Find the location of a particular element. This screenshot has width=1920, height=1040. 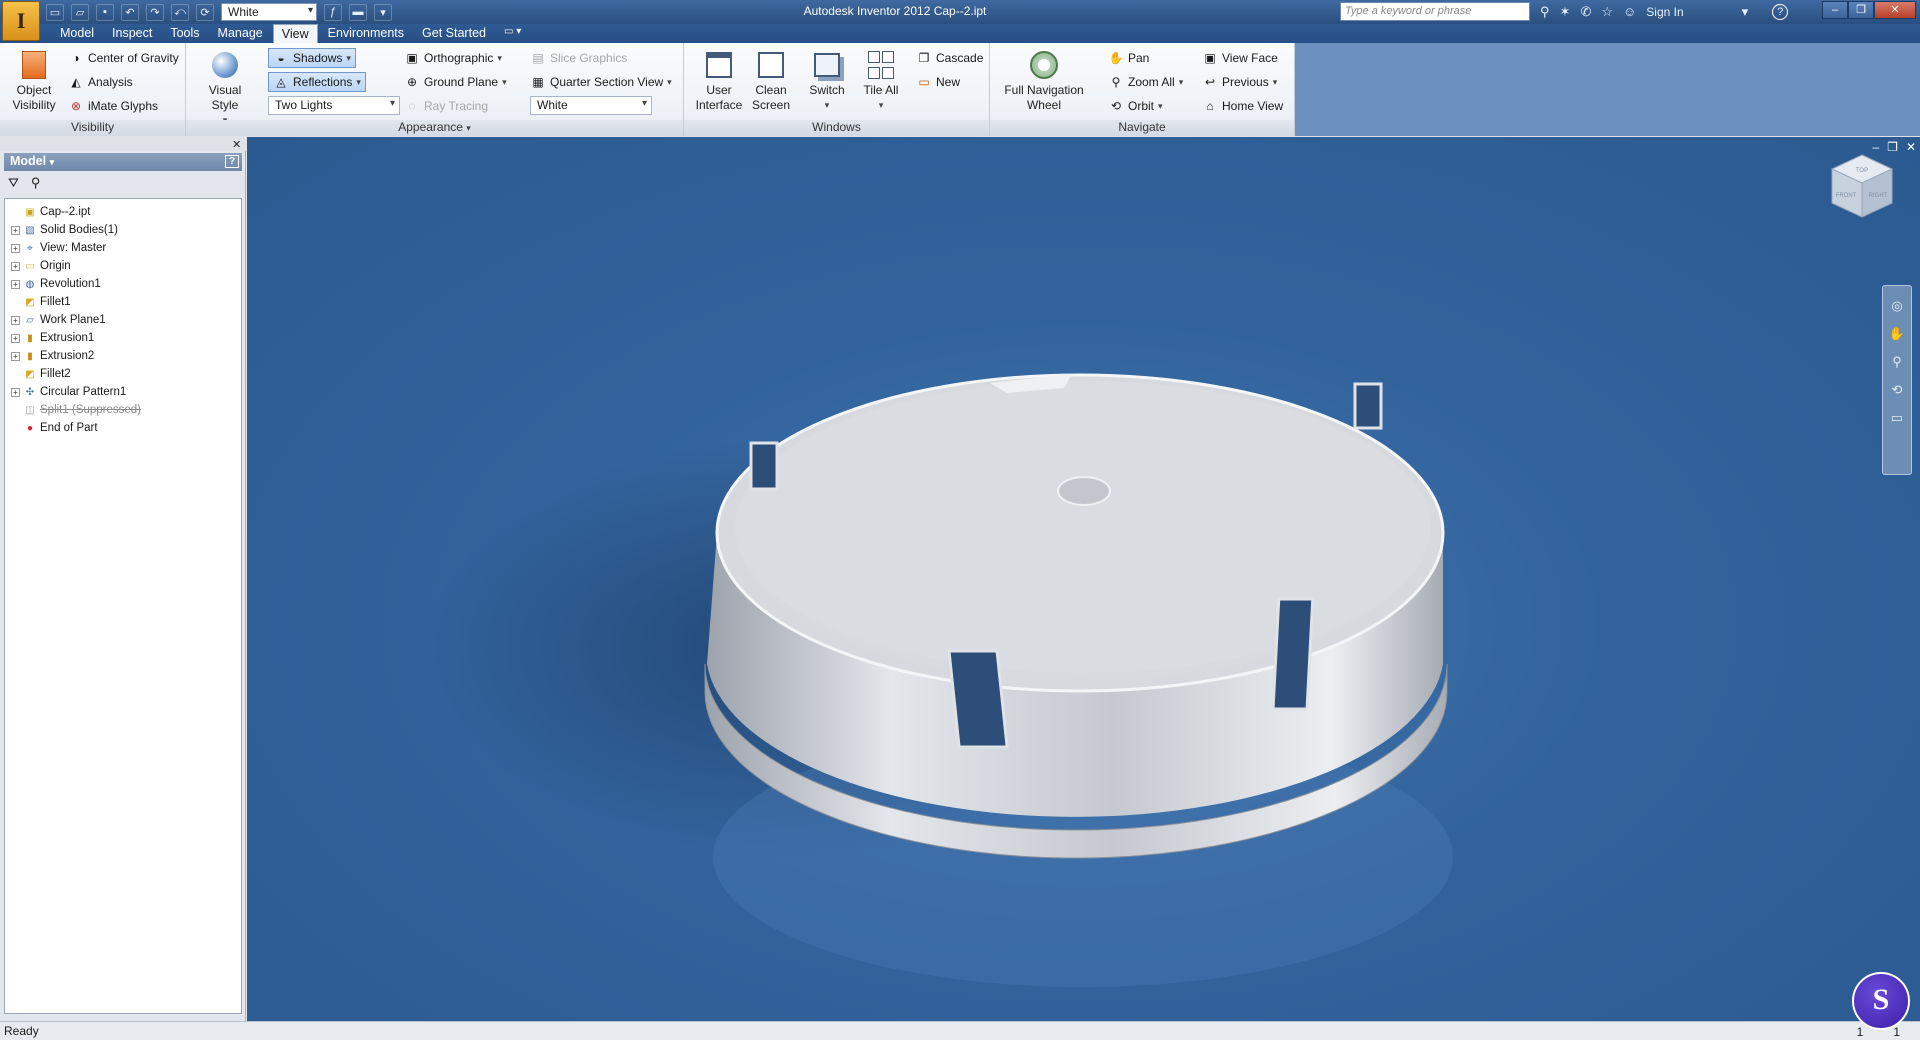

tab-inspect: Inspect is located at coordinates (132, 33).